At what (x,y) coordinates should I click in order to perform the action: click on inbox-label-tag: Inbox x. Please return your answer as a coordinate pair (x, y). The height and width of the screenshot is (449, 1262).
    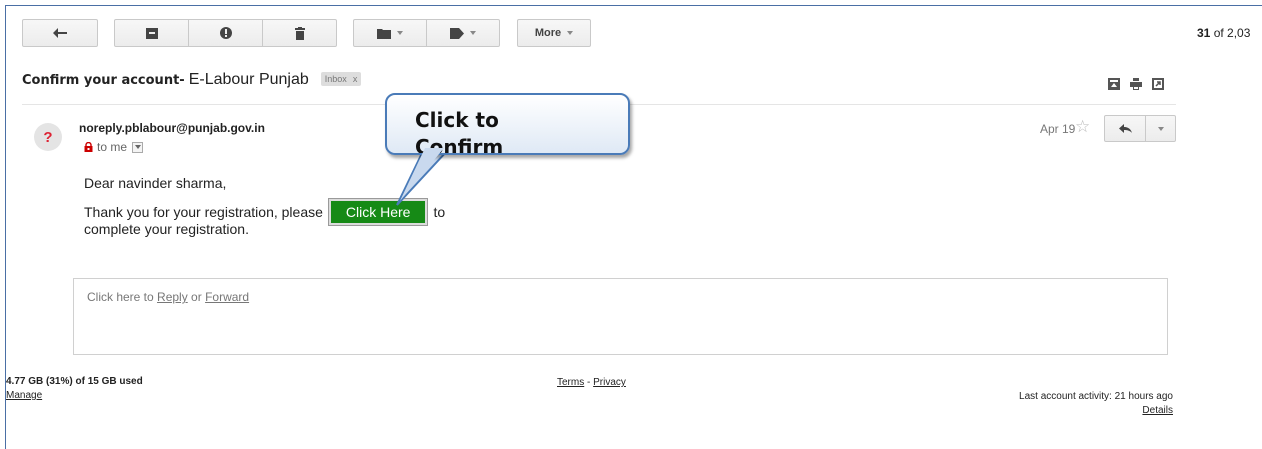
    Looking at the image, I should click on (341, 79).